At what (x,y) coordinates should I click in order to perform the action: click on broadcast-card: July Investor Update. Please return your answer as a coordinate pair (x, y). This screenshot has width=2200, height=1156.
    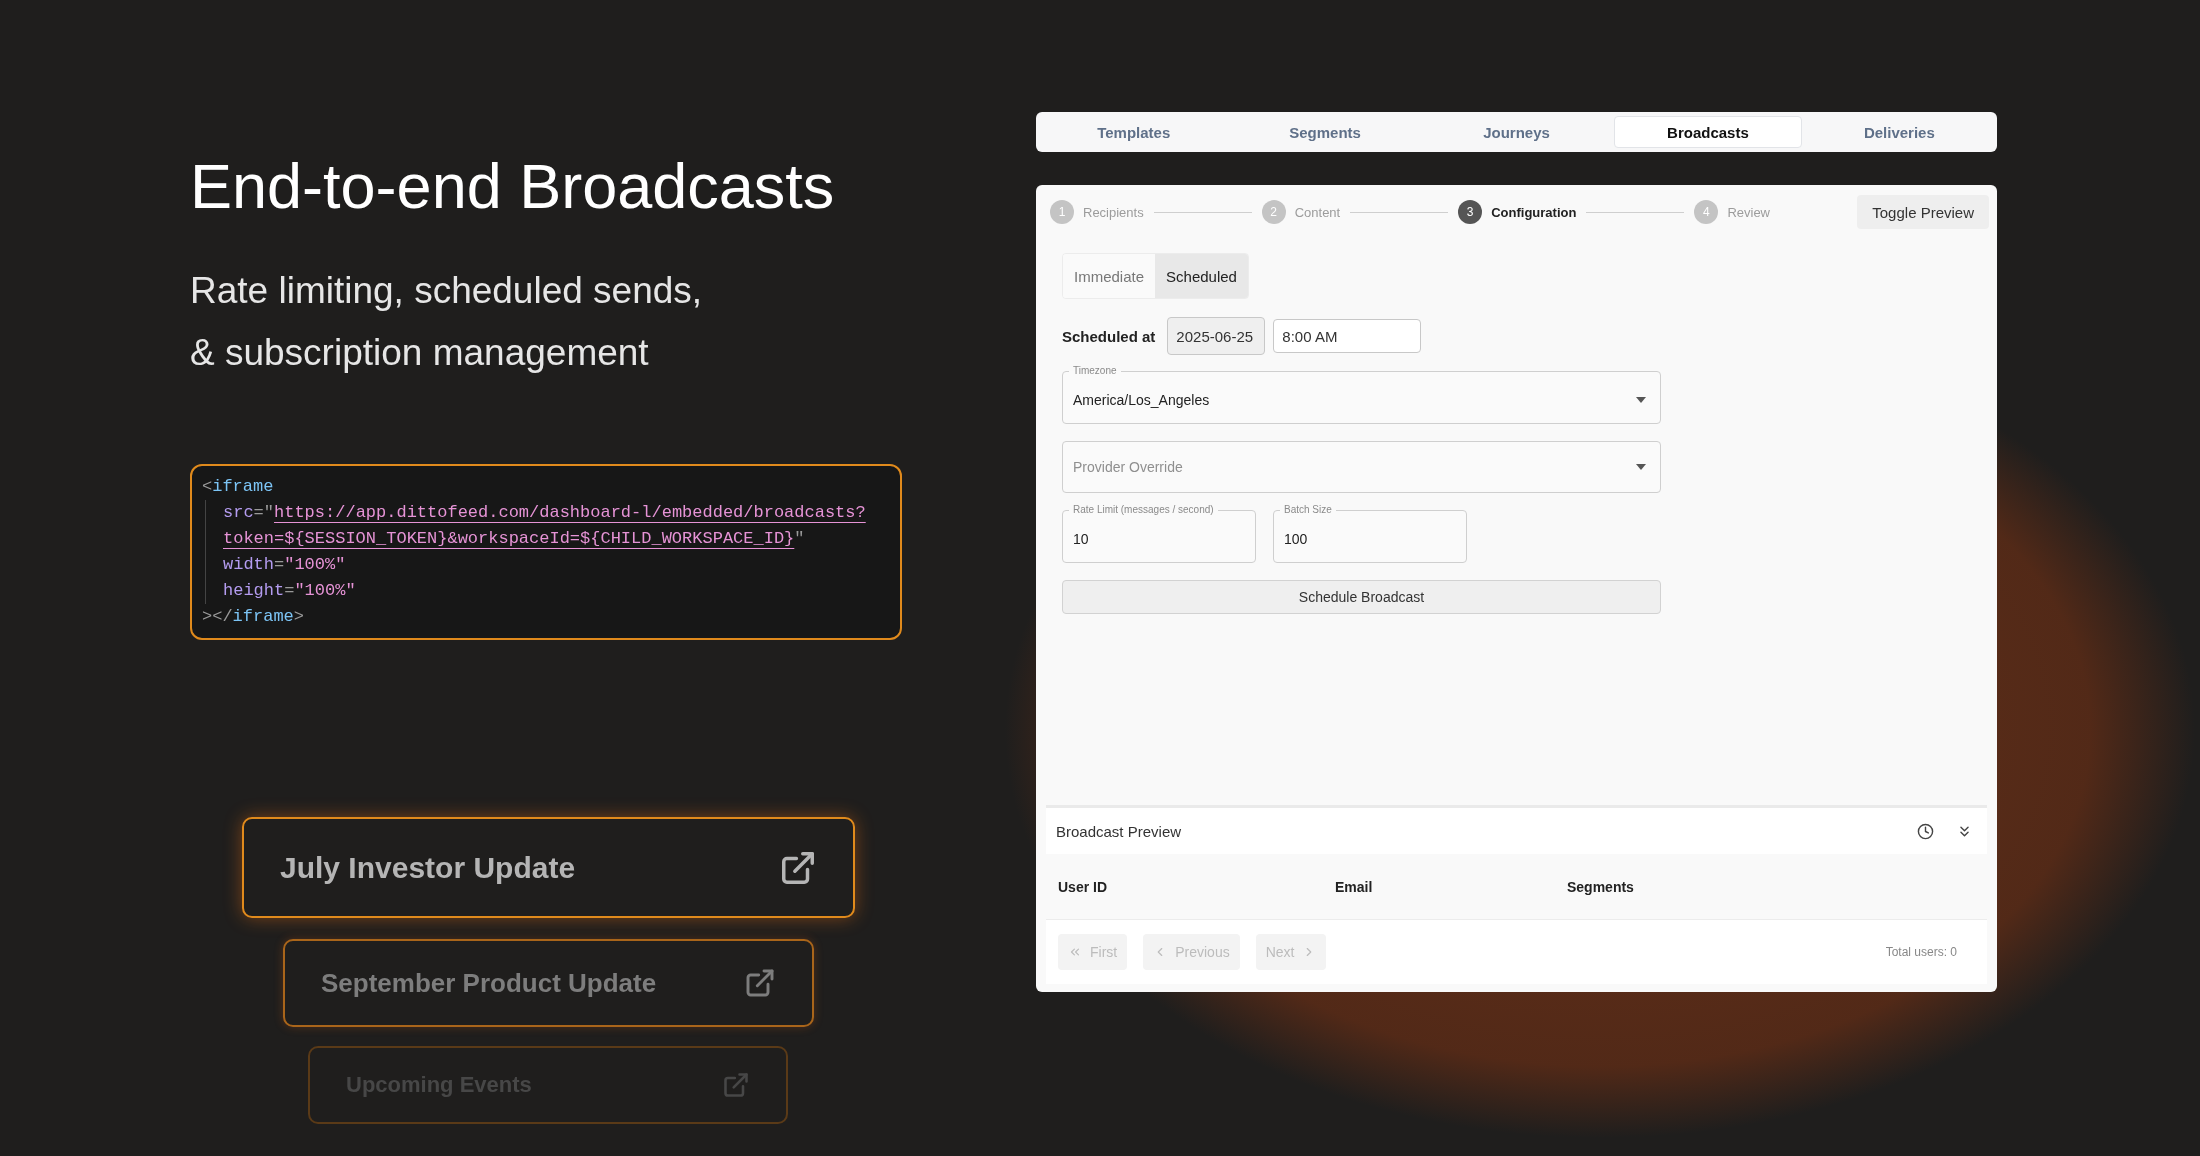
    Looking at the image, I should click on (548, 867).